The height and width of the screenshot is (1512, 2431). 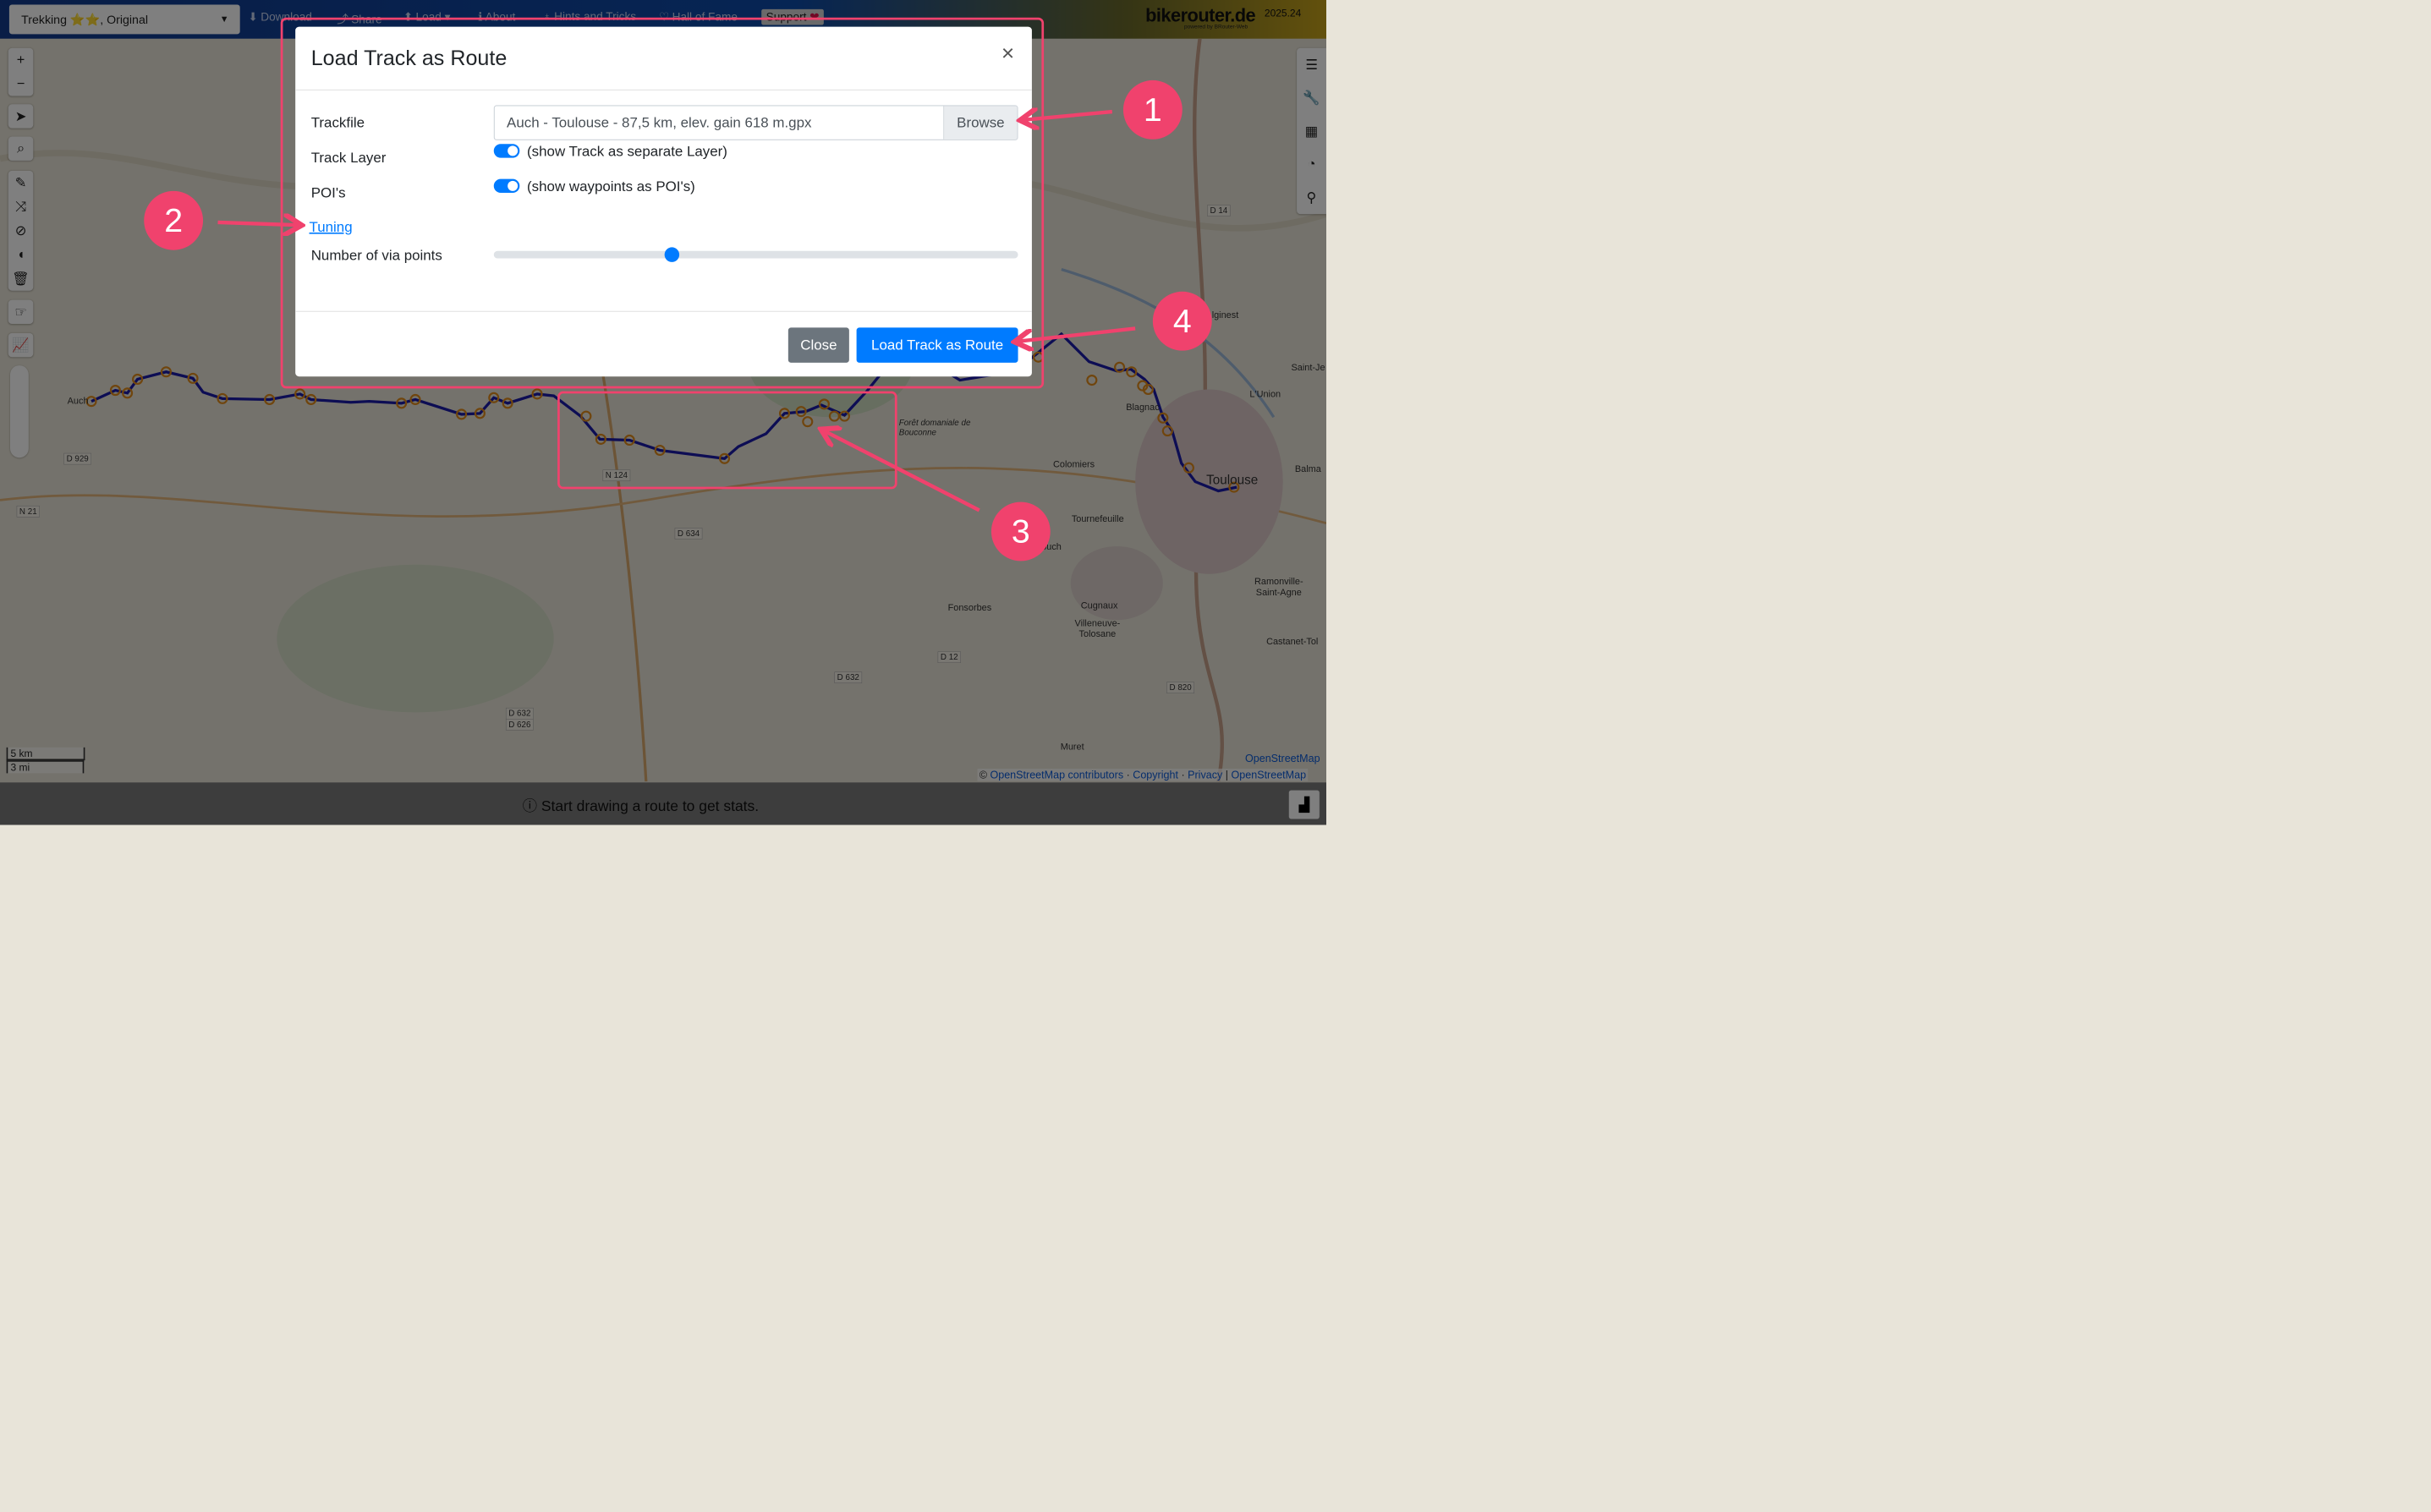 What do you see at coordinates (1182, 321) in the screenshot?
I see `annotation-badge-4: 4` at bounding box center [1182, 321].